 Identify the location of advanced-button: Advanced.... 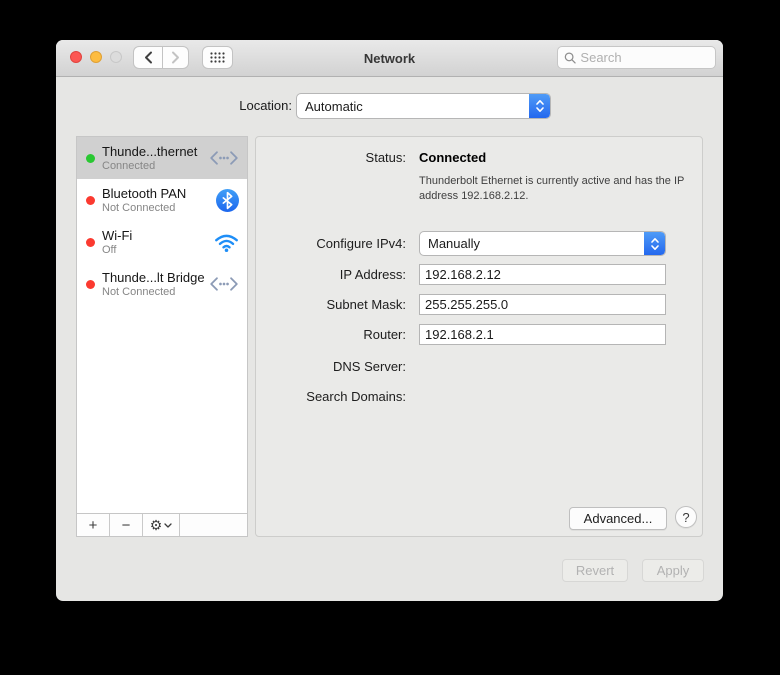
(618, 518).